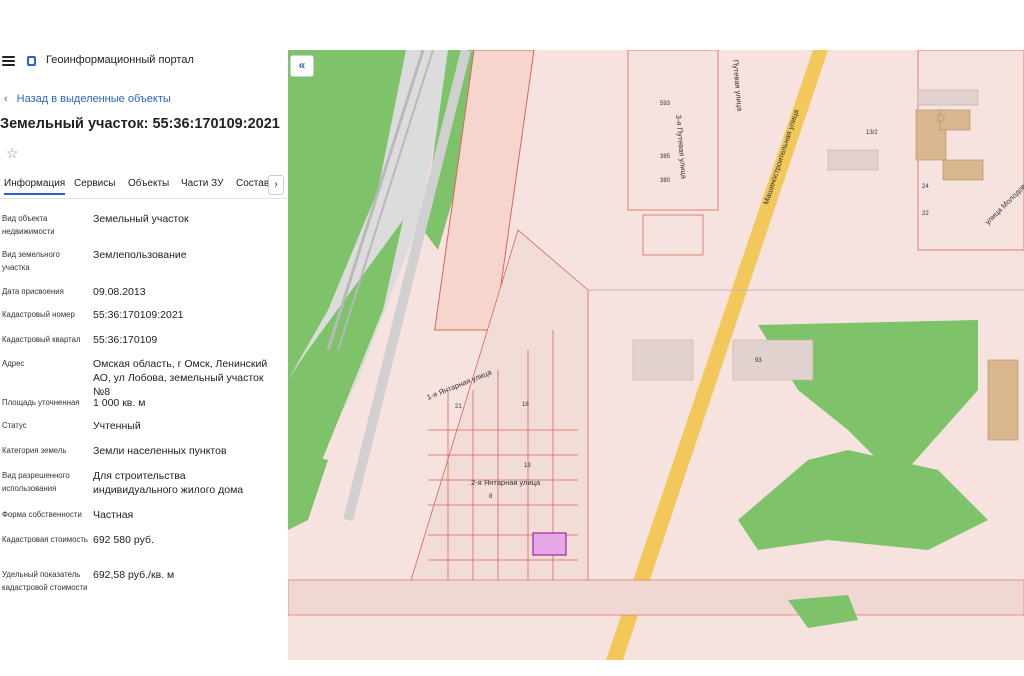 The height and width of the screenshot is (676, 1024). Describe the element at coordinates (120, 60) in the screenshot. I see `app-title: Геоинформационный портал` at that location.